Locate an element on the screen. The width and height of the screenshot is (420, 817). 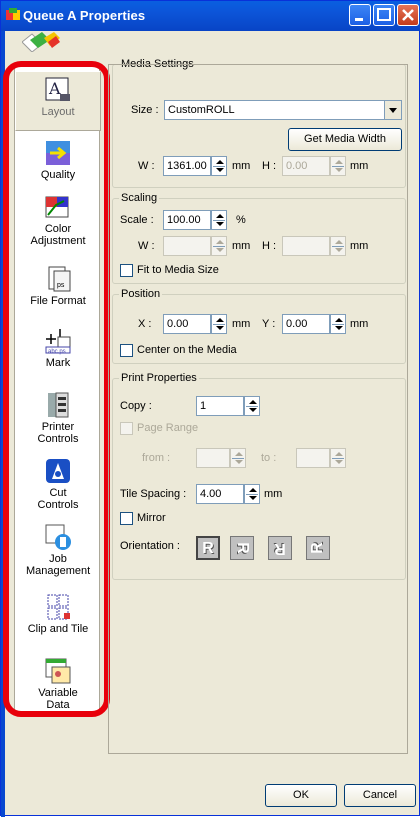
scaling-height-label: H : is located at coordinates (269, 246).